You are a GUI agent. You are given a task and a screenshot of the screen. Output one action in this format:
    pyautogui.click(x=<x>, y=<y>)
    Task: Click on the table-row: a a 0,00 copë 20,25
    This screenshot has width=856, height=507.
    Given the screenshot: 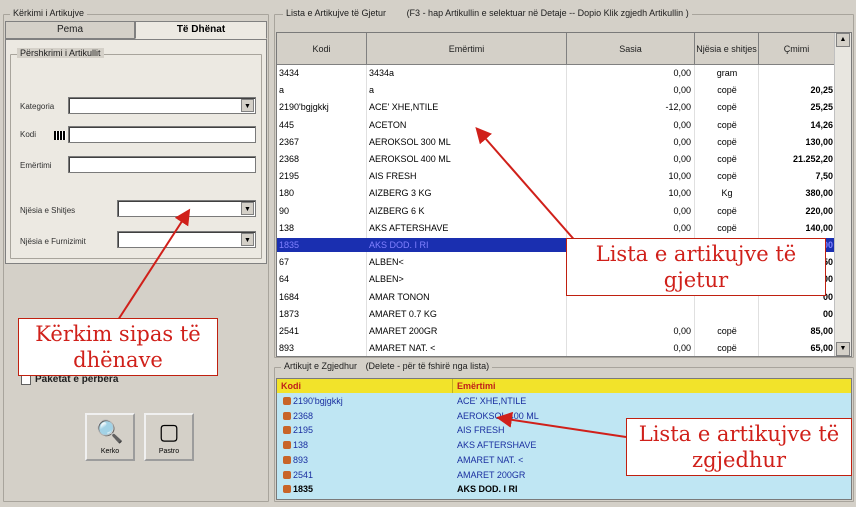 What is the action you would take?
    pyautogui.click(x=556, y=90)
    